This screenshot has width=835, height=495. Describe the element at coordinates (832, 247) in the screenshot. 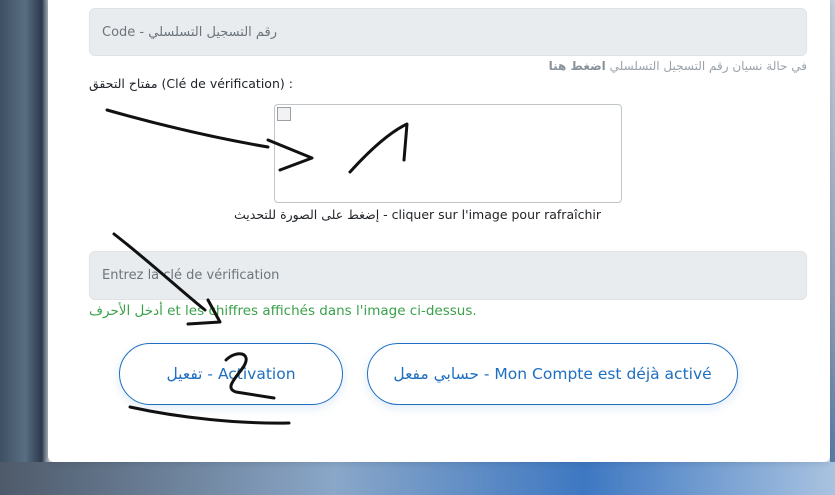

I see `background-edge` at that location.